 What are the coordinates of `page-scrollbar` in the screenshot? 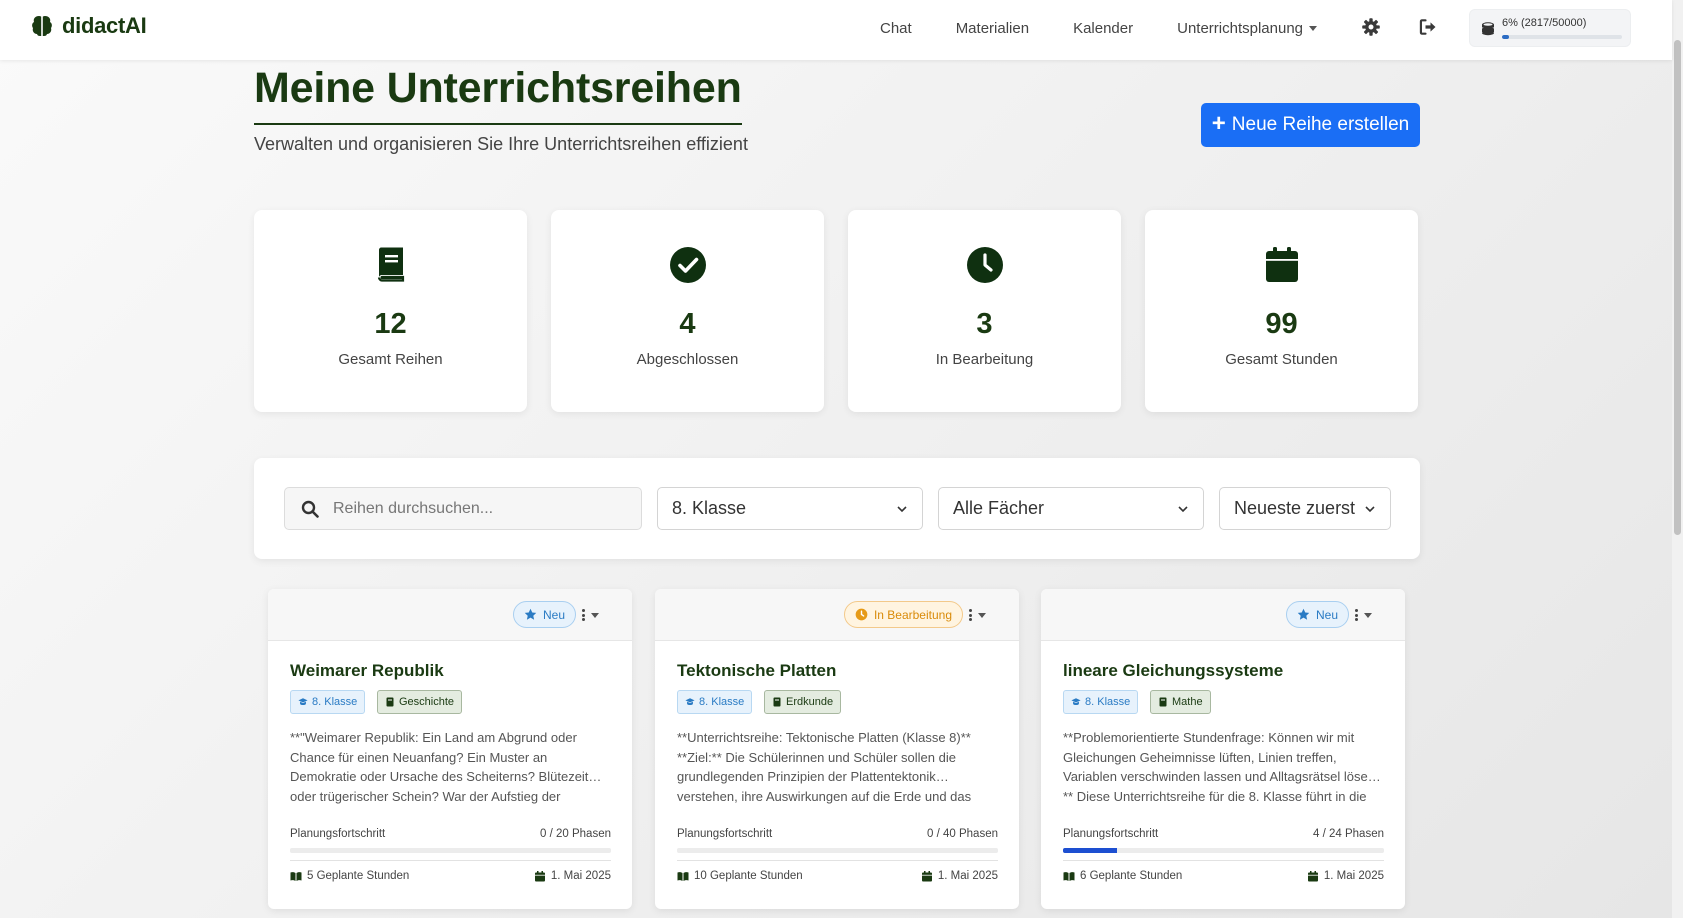 It's located at (1677, 459).